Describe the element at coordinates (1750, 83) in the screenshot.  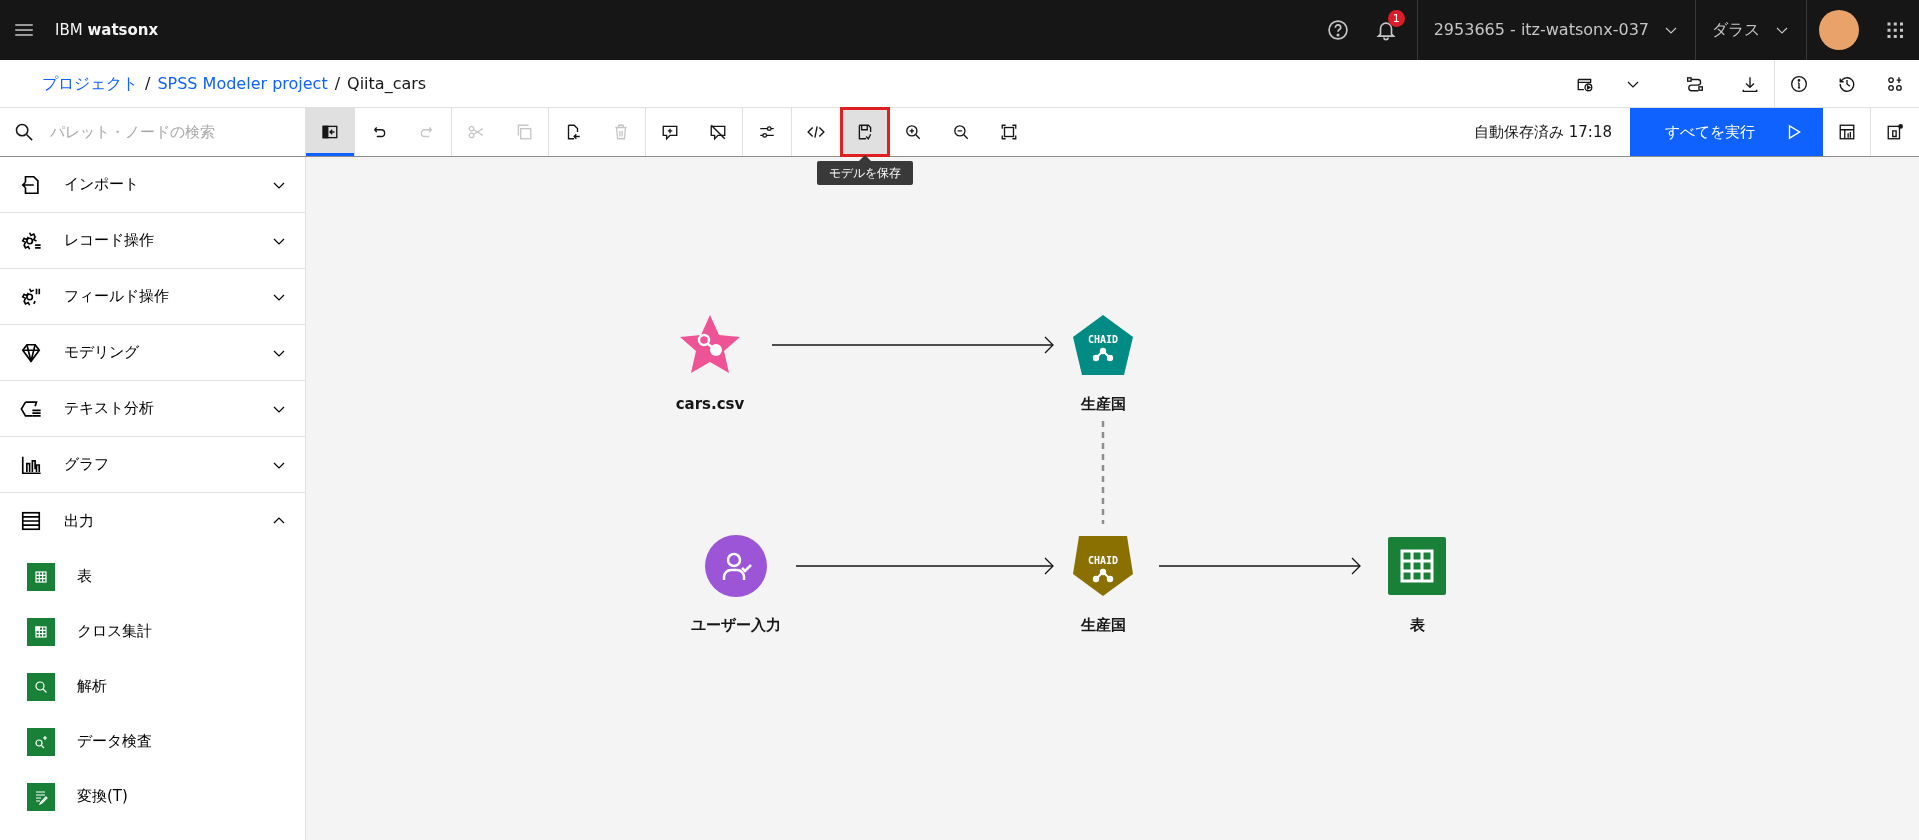
I see `download-icon` at that location.